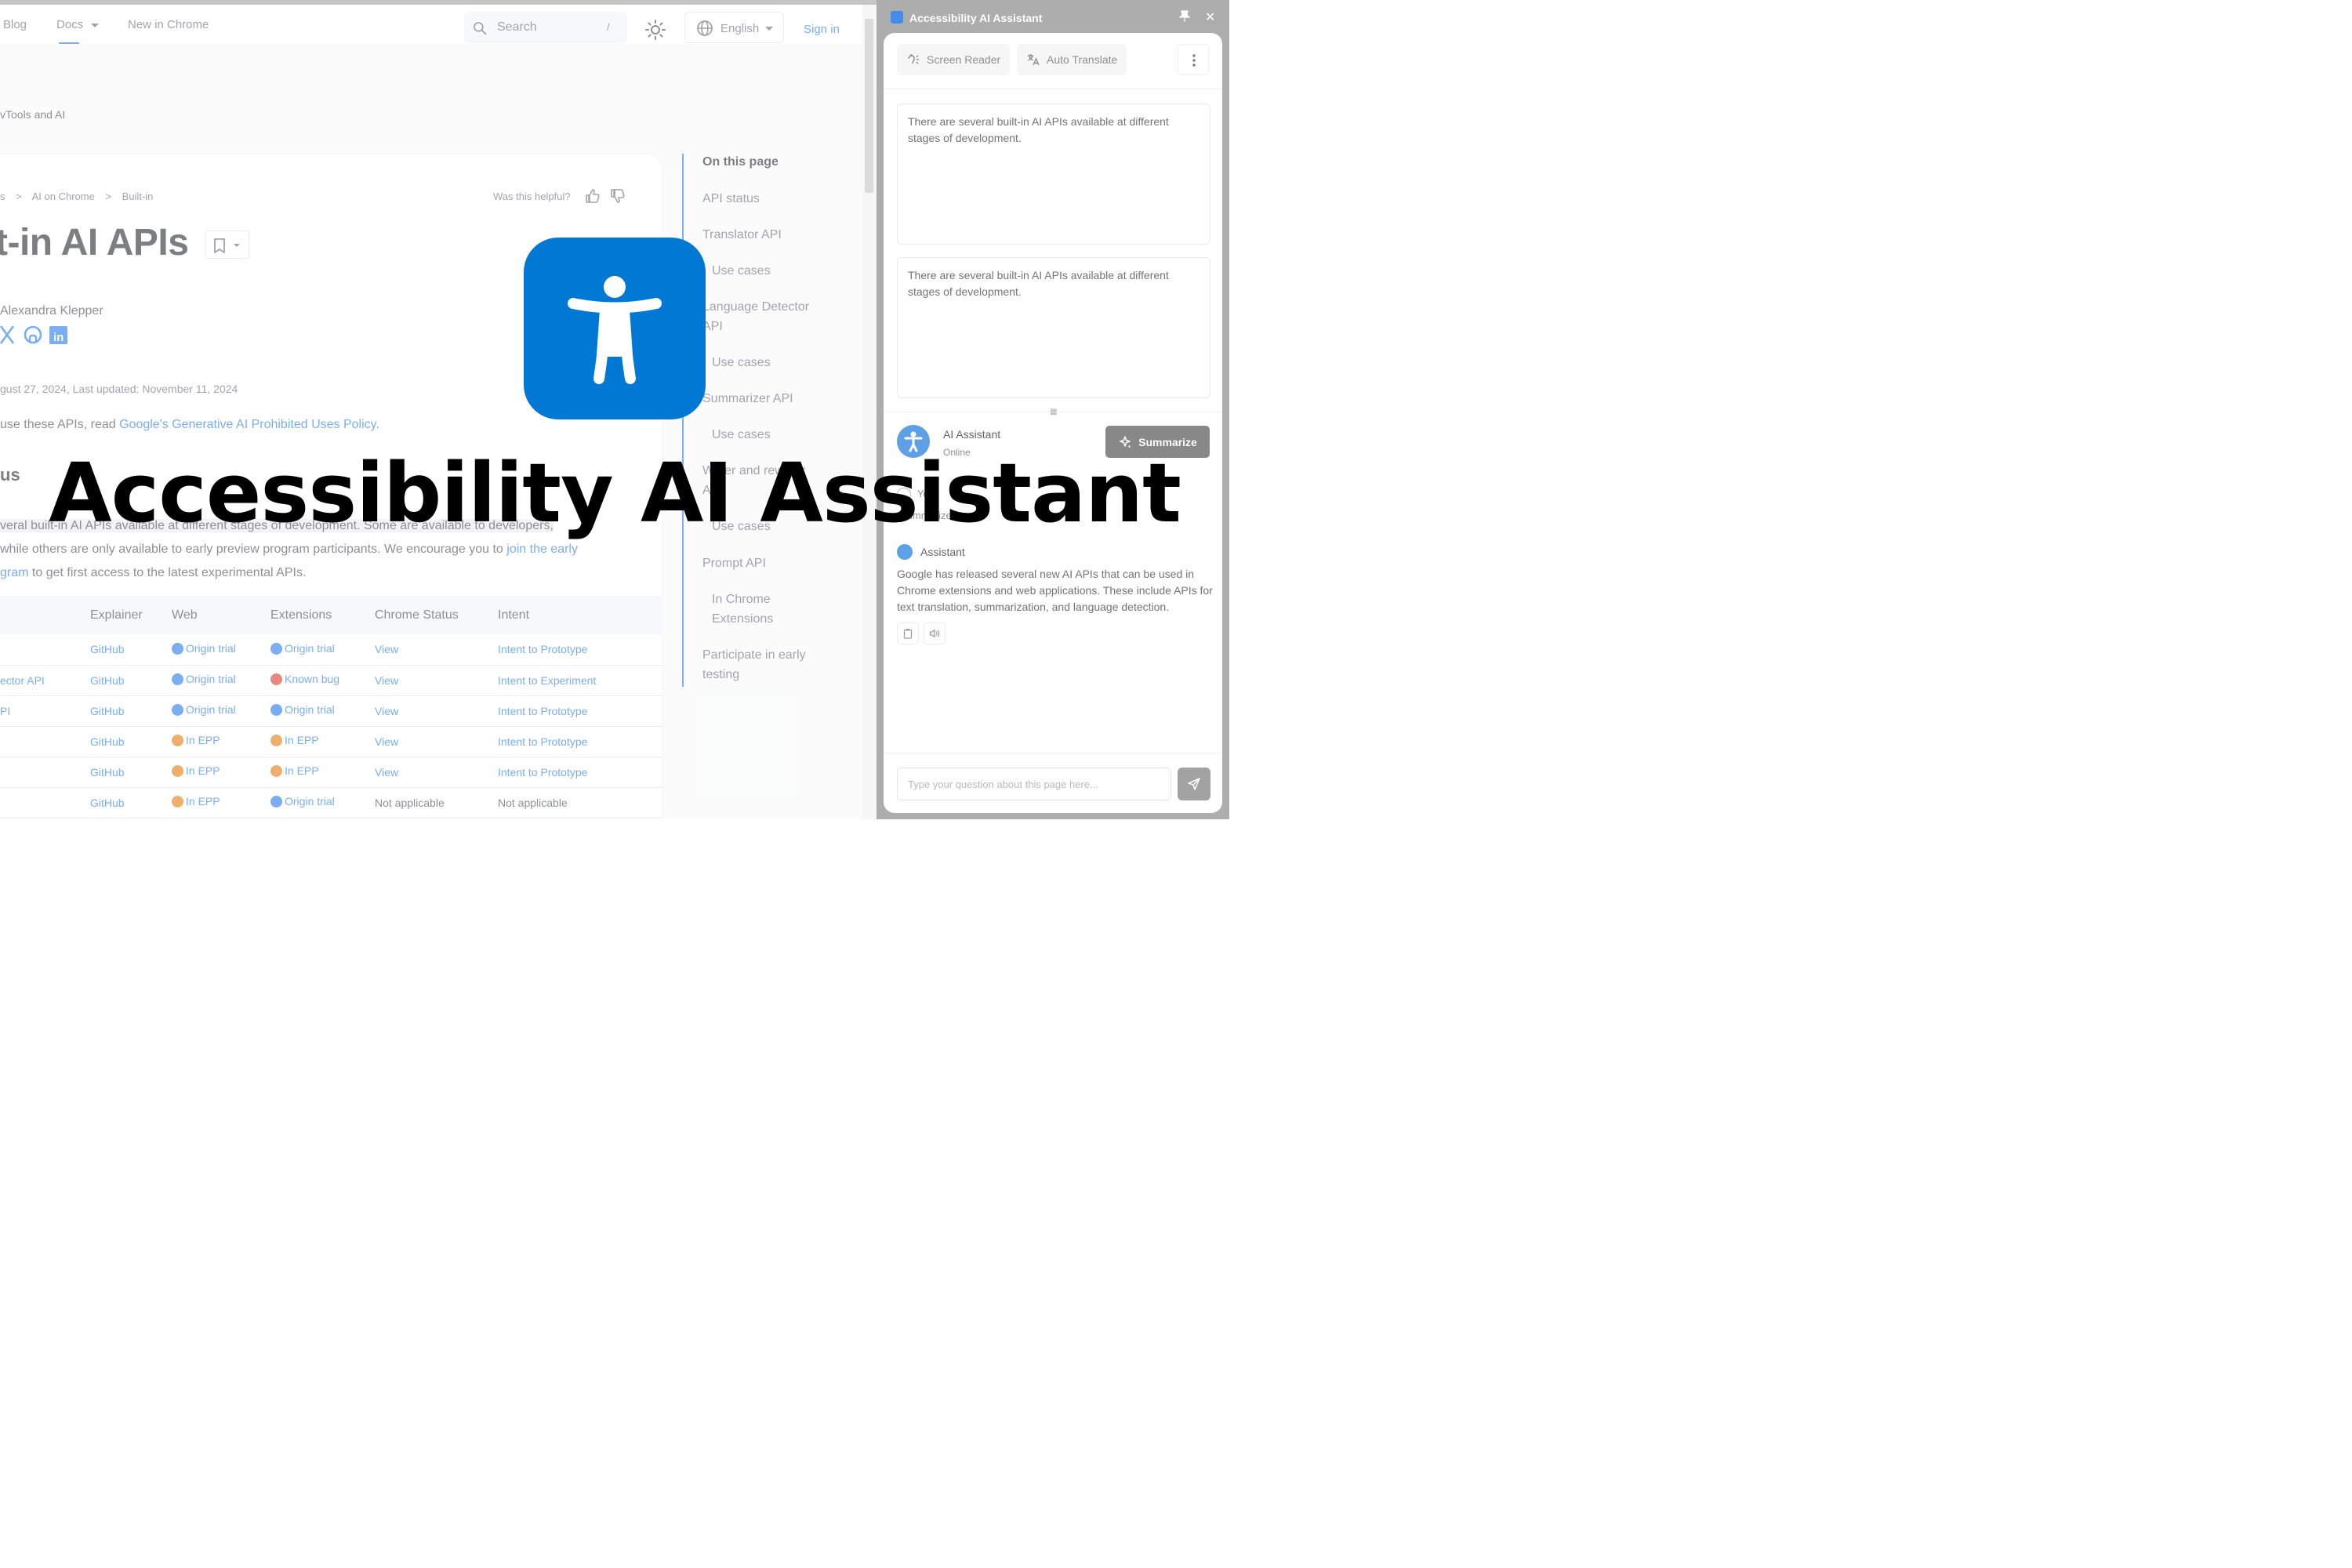 This screenshot has width=2352, height=1568. I want to click on more-vert-icon, so click(1194, 61).